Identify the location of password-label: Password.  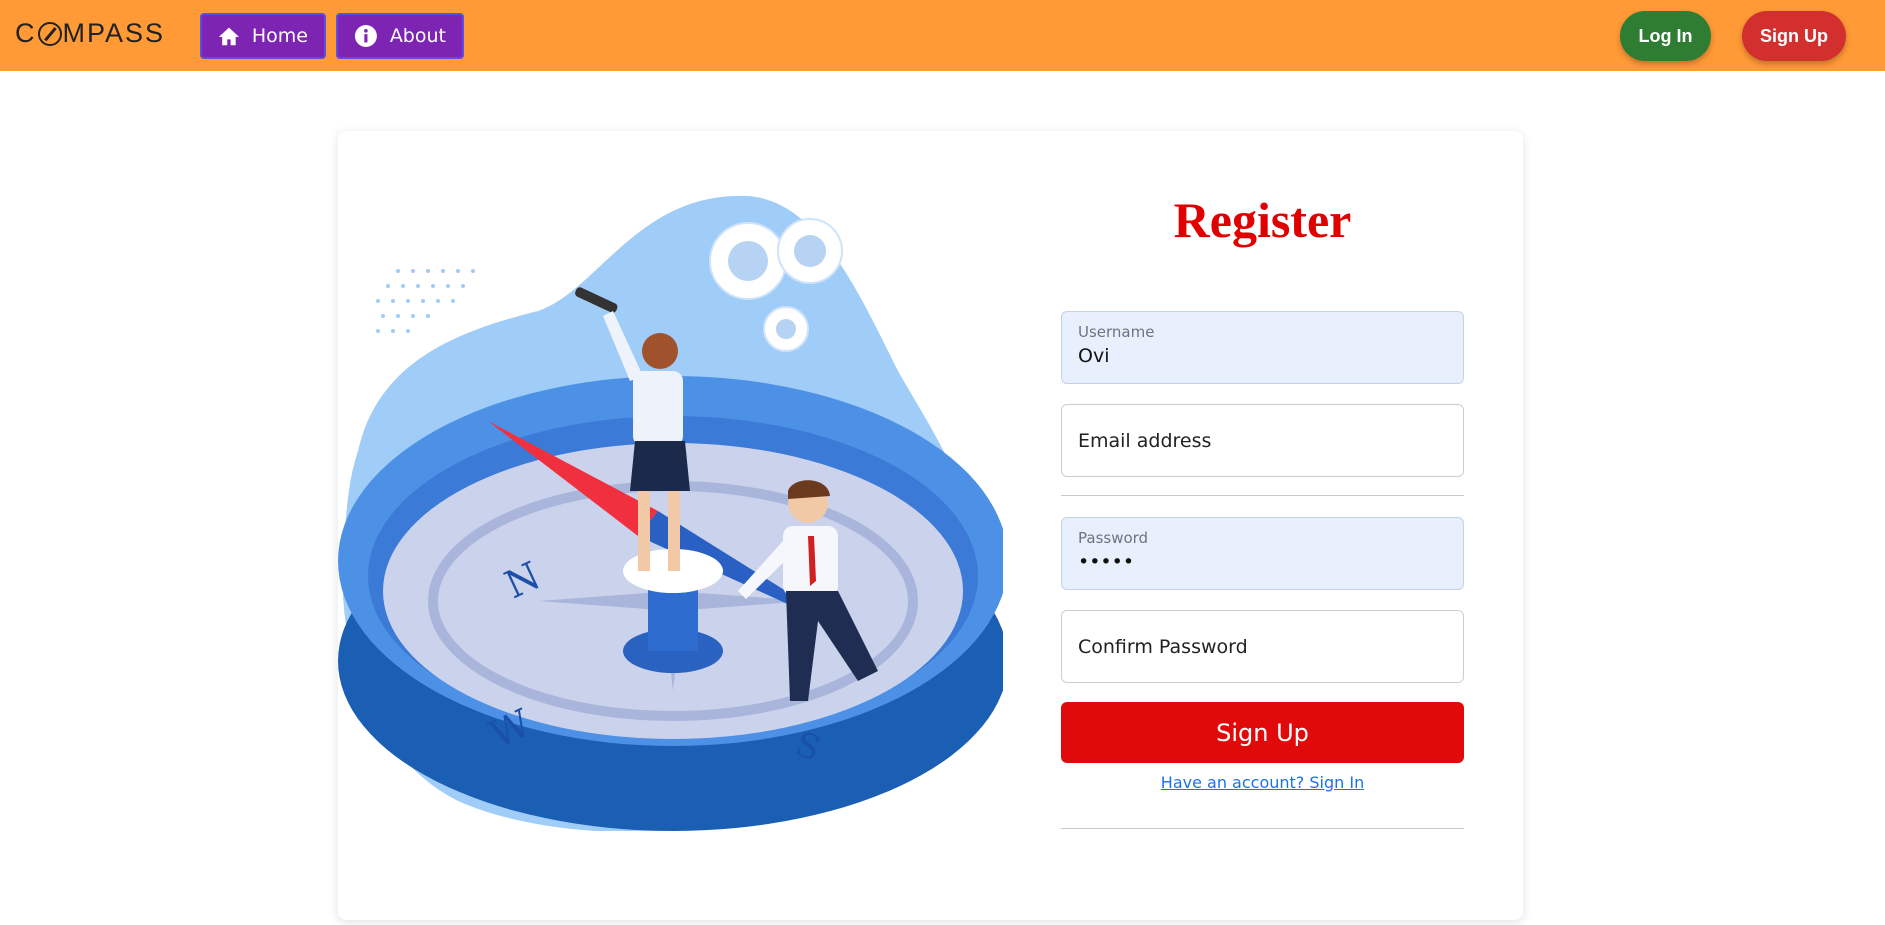
(1113, 538).